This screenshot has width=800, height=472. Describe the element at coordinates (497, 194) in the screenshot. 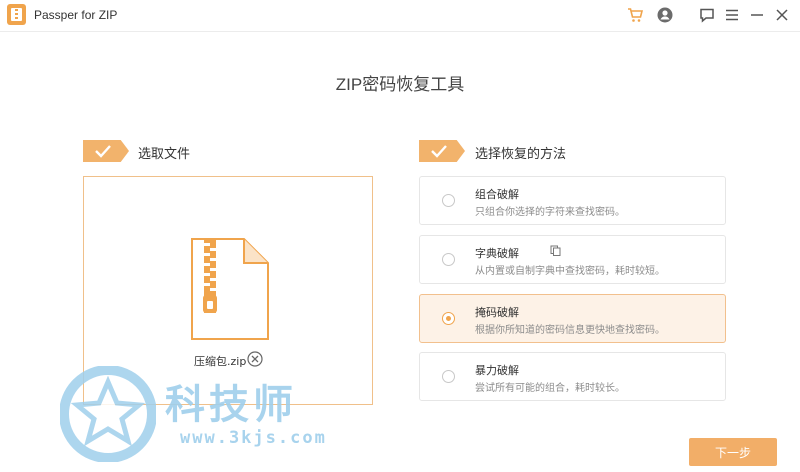

I see `method-name: 组合破解` at that location.